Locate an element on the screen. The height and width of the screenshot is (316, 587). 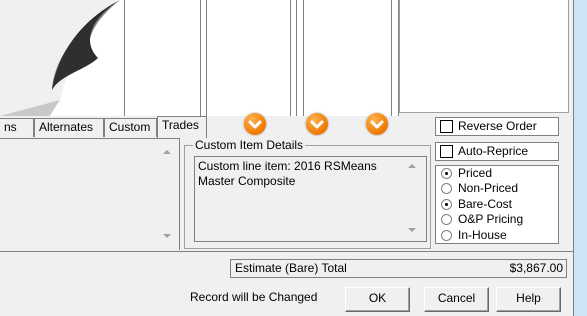
radio-label: O&P Pricing is located at coordinates (491, 219).